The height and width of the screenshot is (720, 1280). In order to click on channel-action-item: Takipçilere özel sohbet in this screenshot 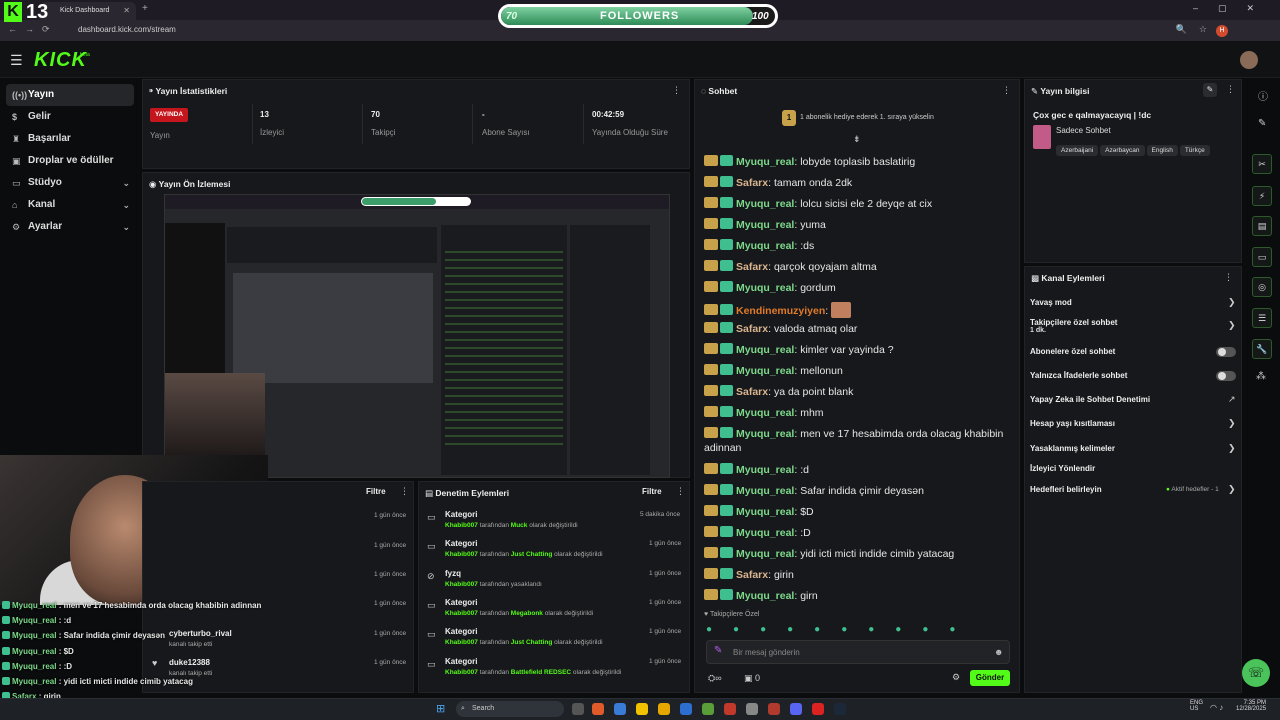, I will do `click(1073, 322)`.